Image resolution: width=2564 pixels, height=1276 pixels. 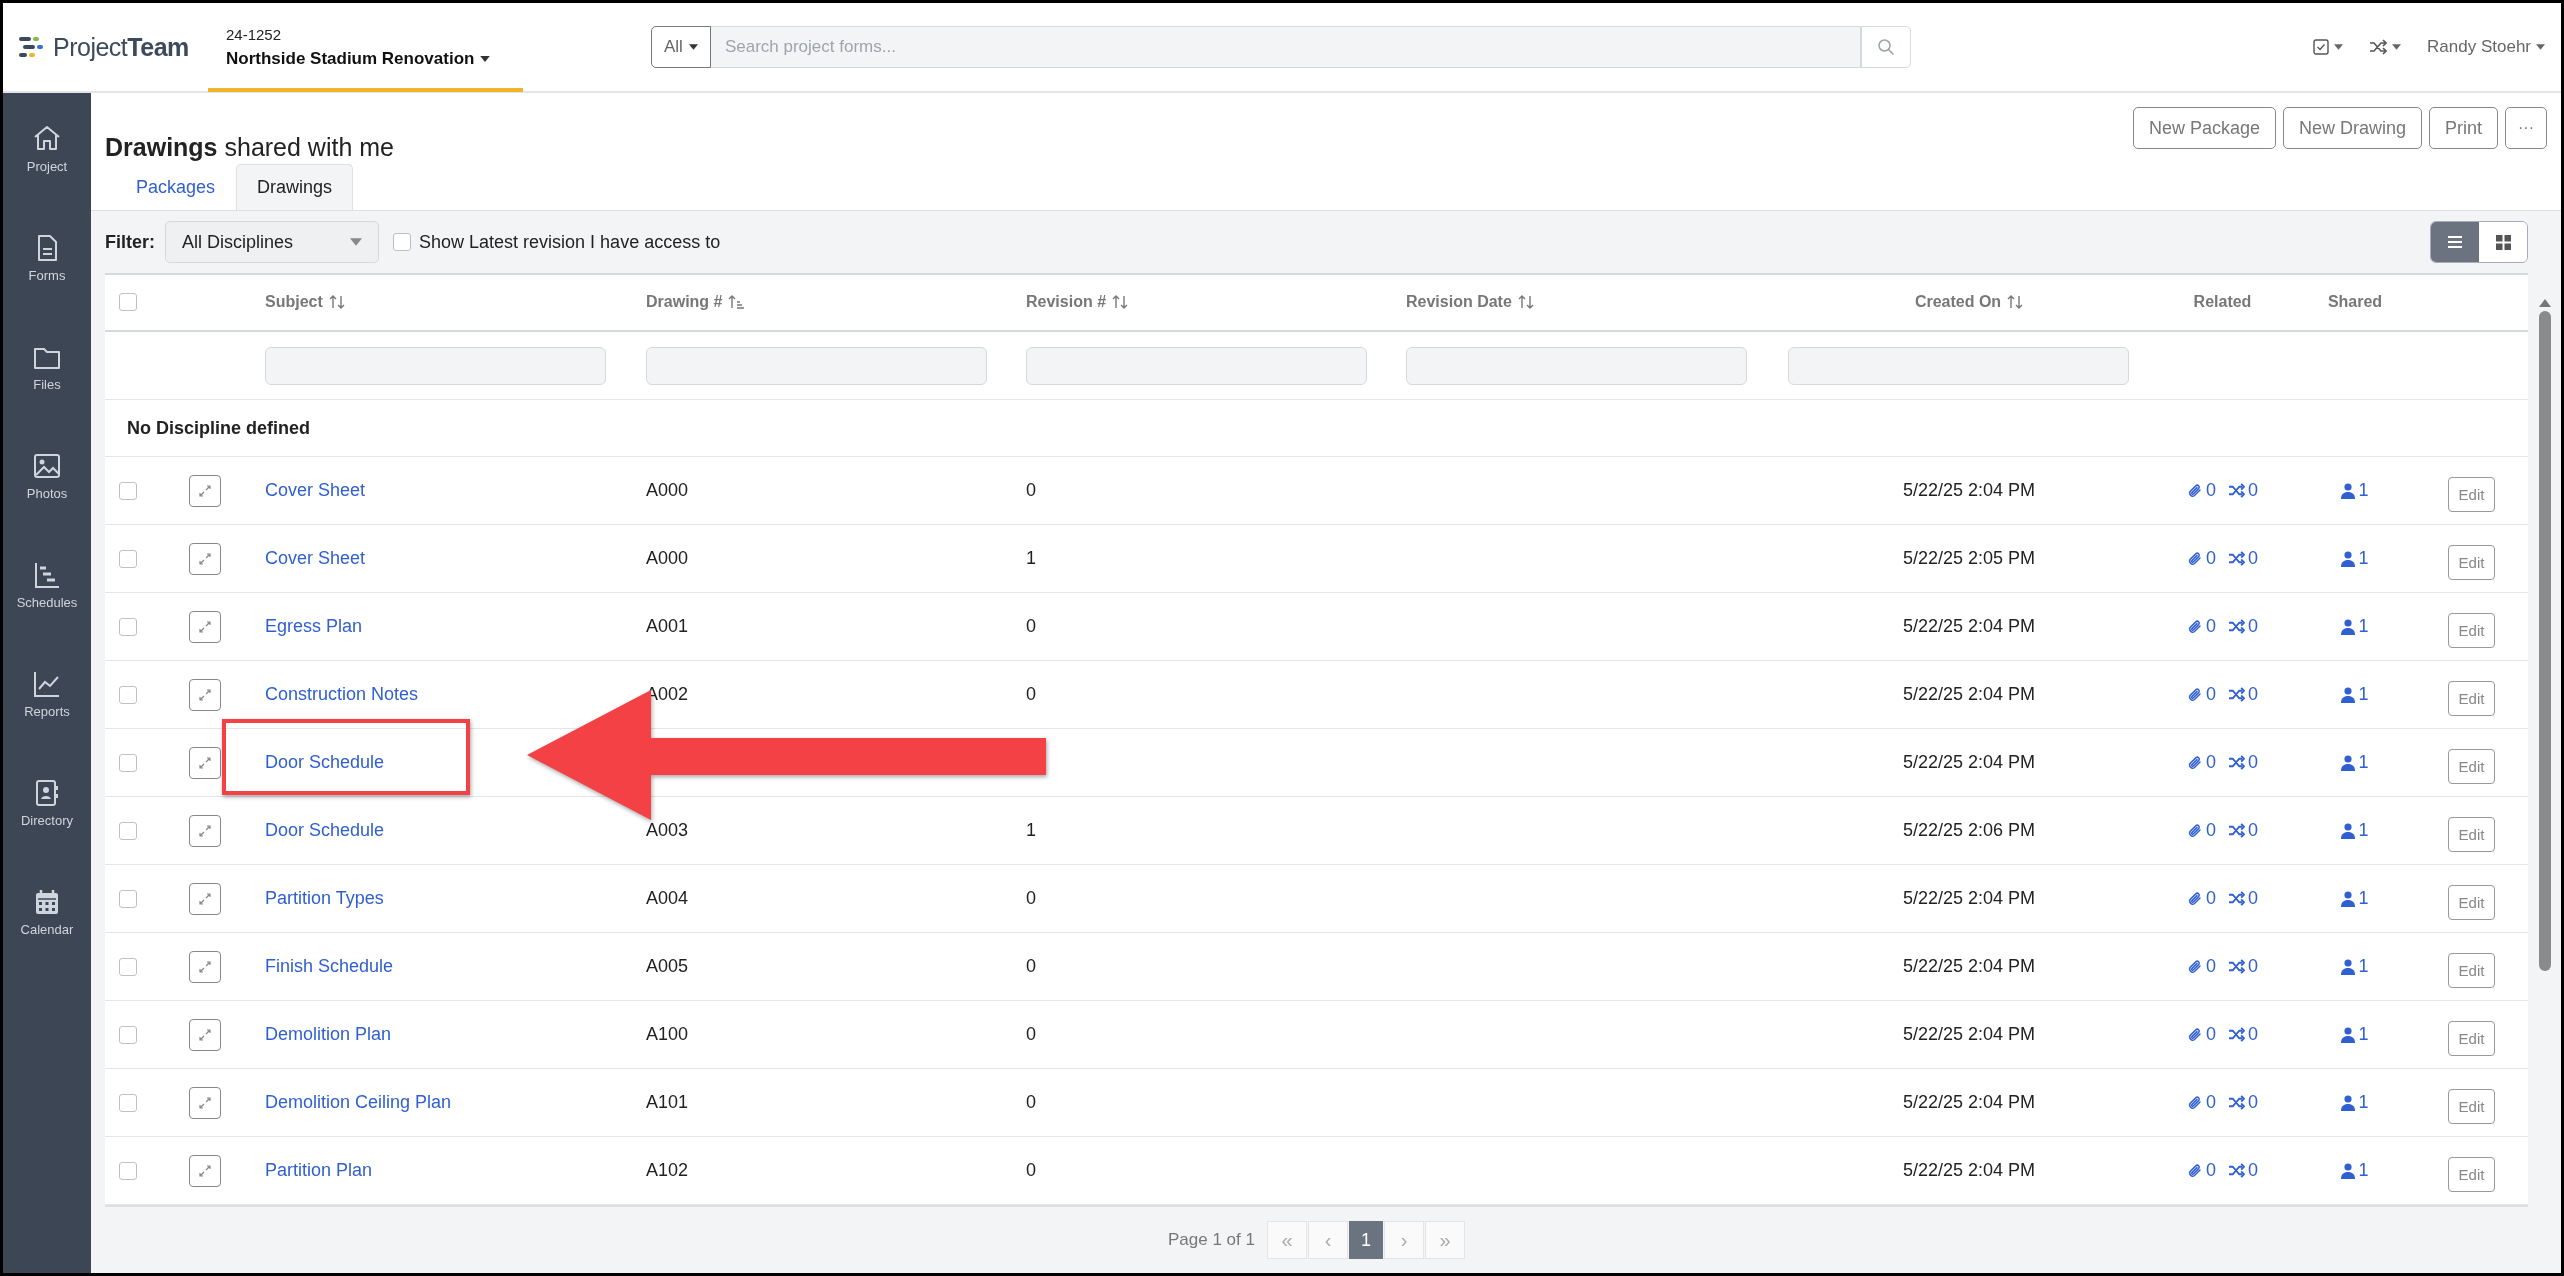 What do you see at coordinates (1885, 47) in the screenshot?
I see `search-button` at bounding box center [1885, 47].